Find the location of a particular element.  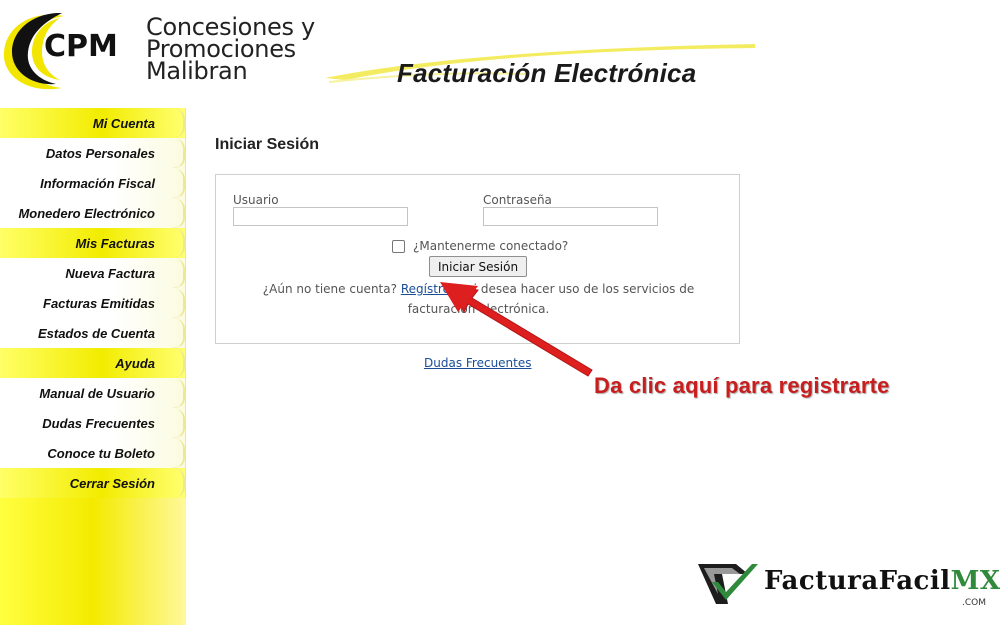

sidebar-section-ayuda: Ayuda is located at coordinates (93, 363).